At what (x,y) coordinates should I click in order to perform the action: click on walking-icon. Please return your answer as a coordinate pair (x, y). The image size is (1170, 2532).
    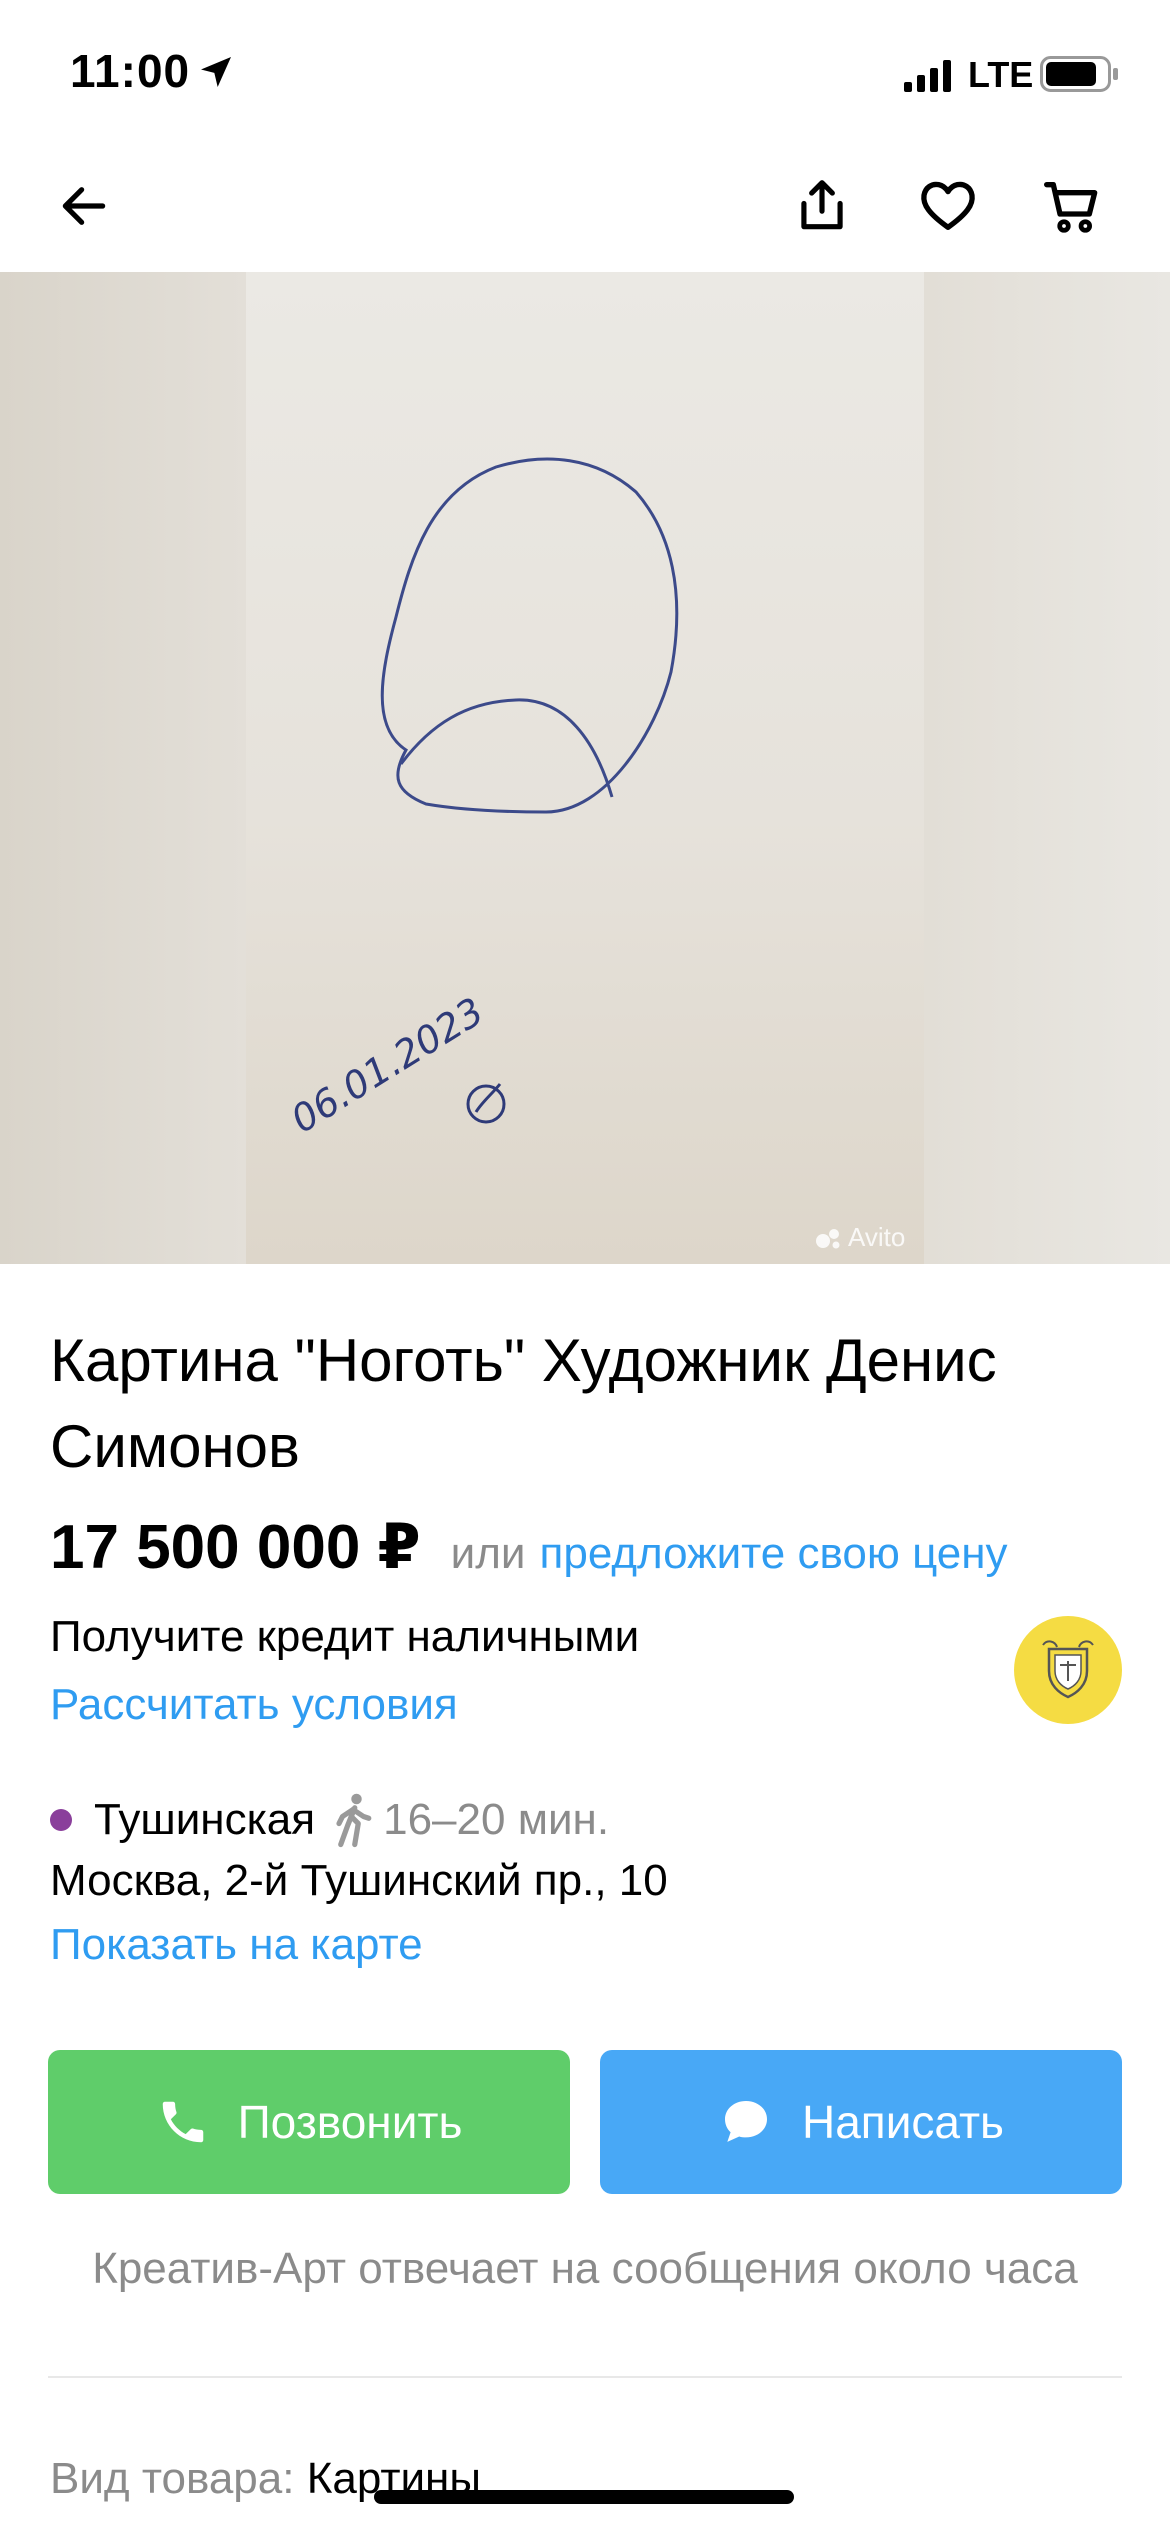
    Looking at the image, I should click on (354, 1820).